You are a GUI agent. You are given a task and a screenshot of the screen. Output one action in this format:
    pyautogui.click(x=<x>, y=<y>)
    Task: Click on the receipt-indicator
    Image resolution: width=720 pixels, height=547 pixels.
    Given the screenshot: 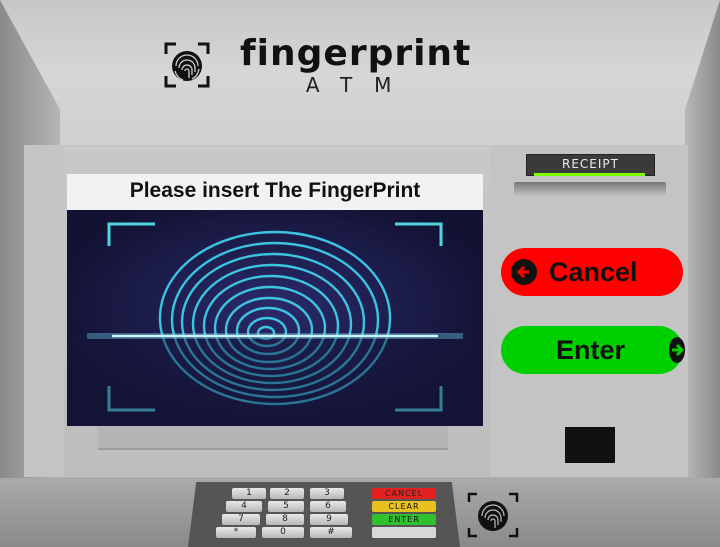 What is the action you would take?
    pyautogui.click(x=589, y=174)
    